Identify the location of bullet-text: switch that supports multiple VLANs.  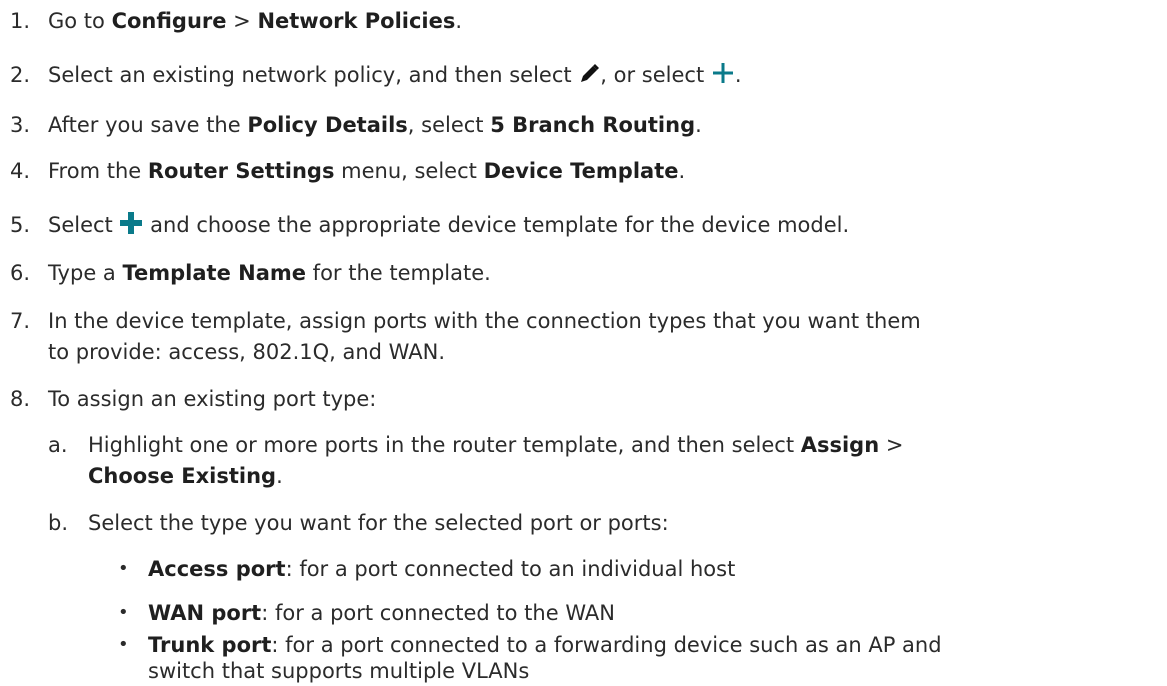
(339, 671).